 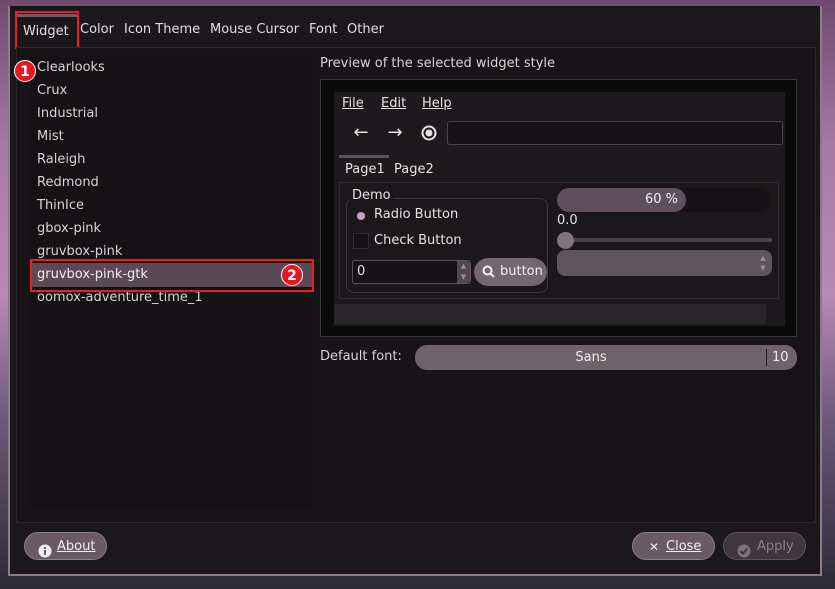 What do you see at coordinates (71, 68) in the screenshot?
I see `theme-item: Clearlooks` at bounding box center [71, 68].